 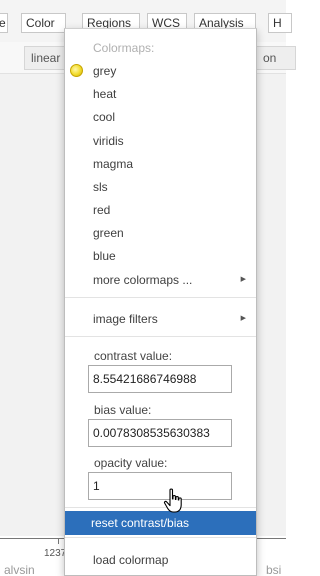 I want to click on image-filters-item: image filters ▶, so click(x=160, y=319).